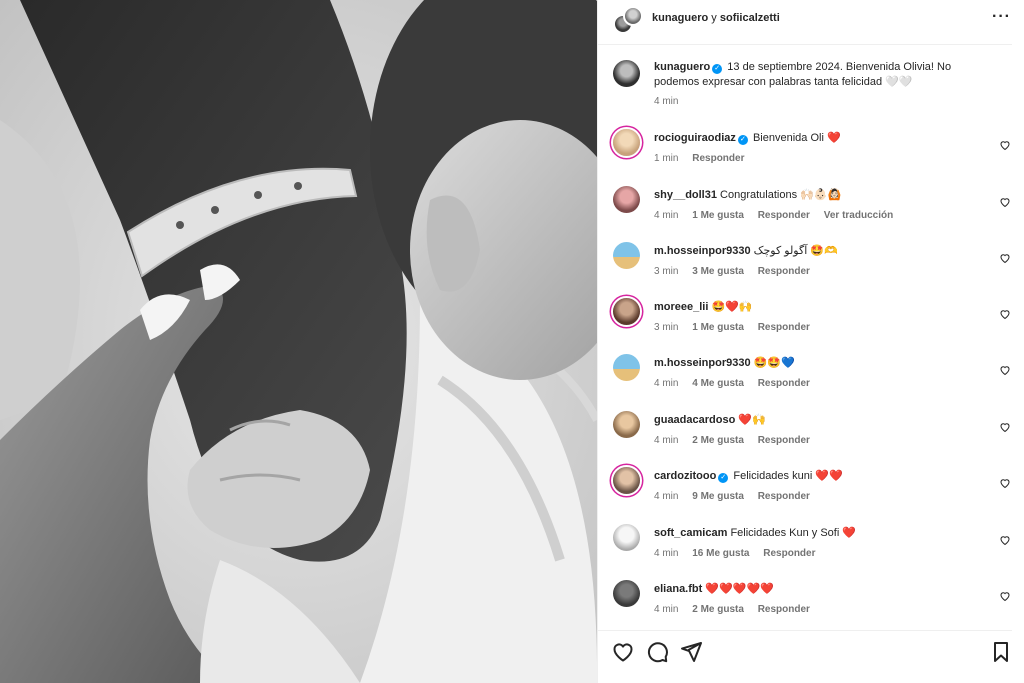  Describe the element at coordinates (680, 18) in the screenshot. I see `author-username: kunaguero` at that location.